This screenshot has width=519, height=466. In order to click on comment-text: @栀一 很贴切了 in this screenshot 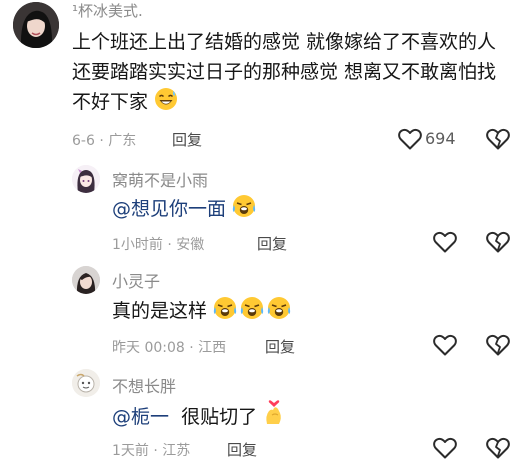, I will do `click(198, 416)`.